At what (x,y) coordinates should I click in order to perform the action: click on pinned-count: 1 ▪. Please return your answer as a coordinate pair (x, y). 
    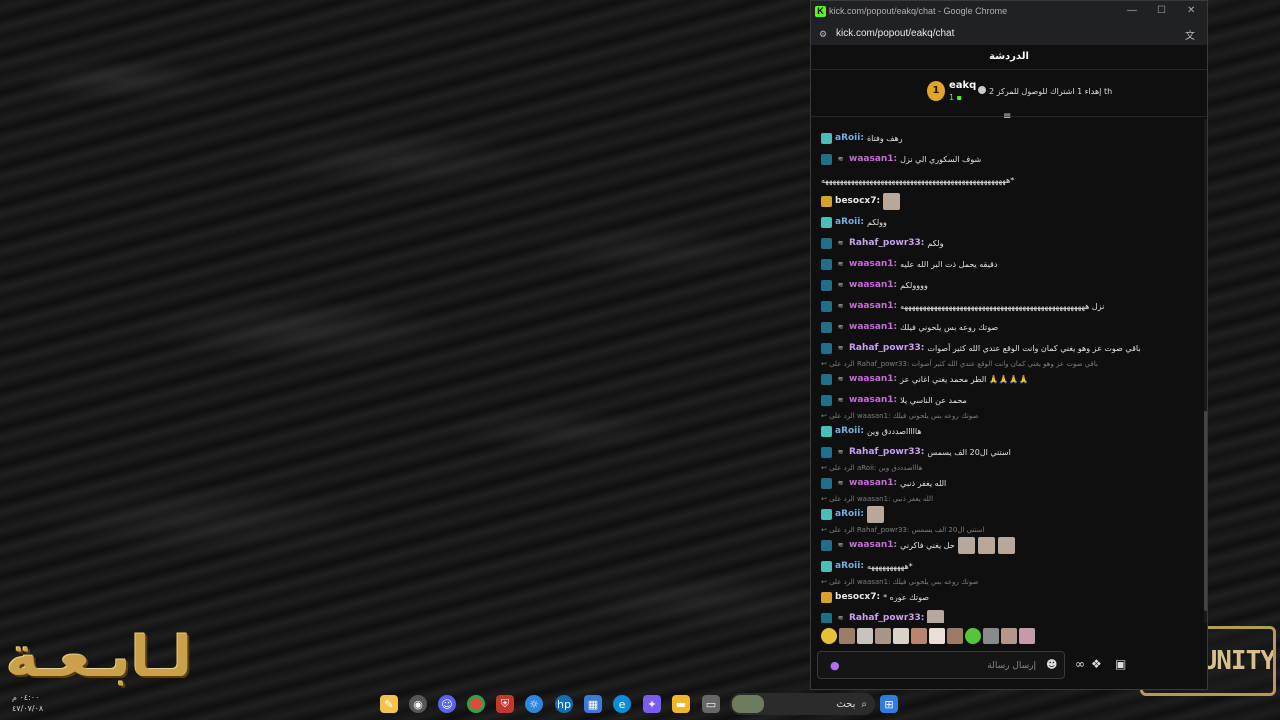
    Looking at the image, I should click on (956, 97).